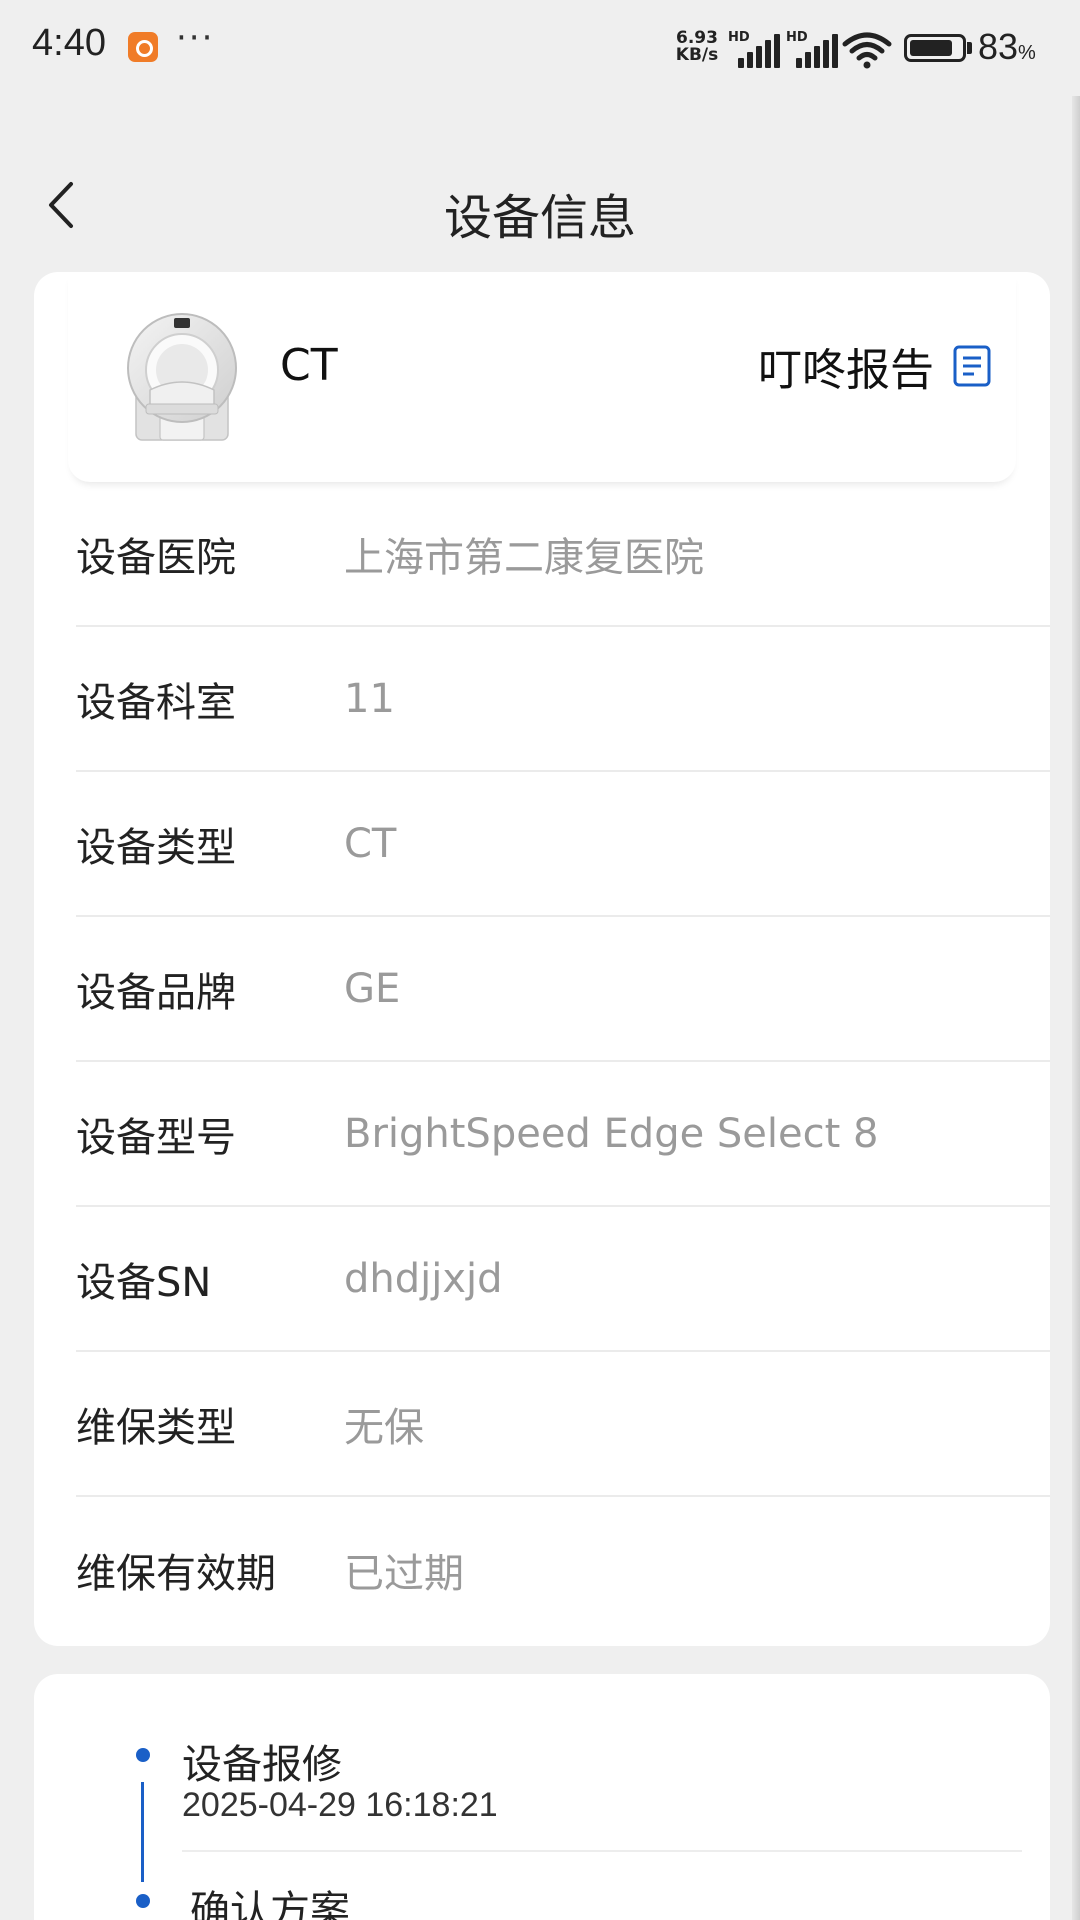 The height and width of the screenshot is (1920, 1080). I want to click on detail-row-sn: 设备SN dhdjjxjd, so click(563, 1279).